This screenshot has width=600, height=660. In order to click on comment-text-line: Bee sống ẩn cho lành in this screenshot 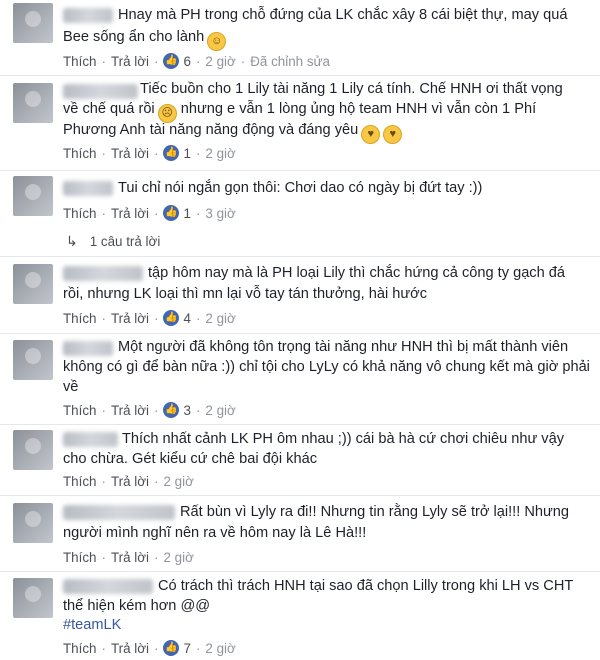, I will do `click(134, 37)`.